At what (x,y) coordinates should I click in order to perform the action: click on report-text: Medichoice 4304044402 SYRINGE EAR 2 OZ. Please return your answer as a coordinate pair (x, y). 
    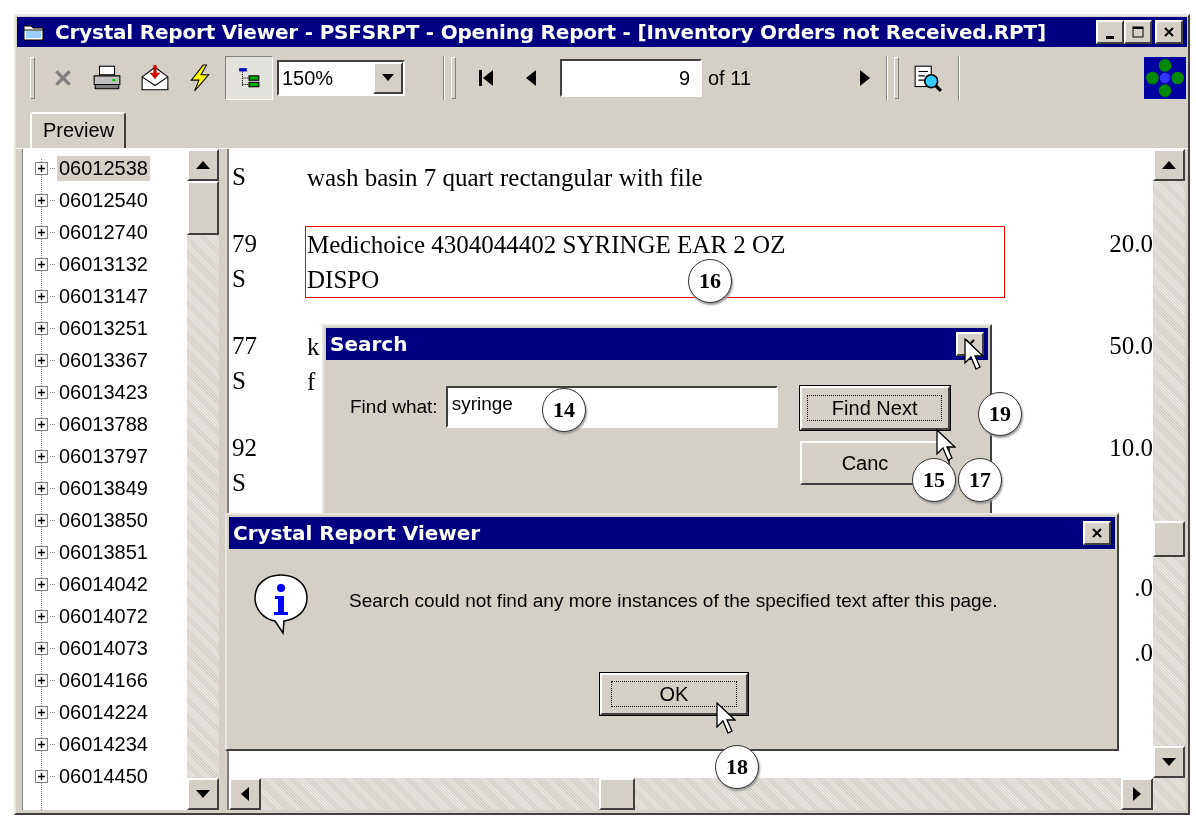
    Looking at the image, I should click on (546, 245).